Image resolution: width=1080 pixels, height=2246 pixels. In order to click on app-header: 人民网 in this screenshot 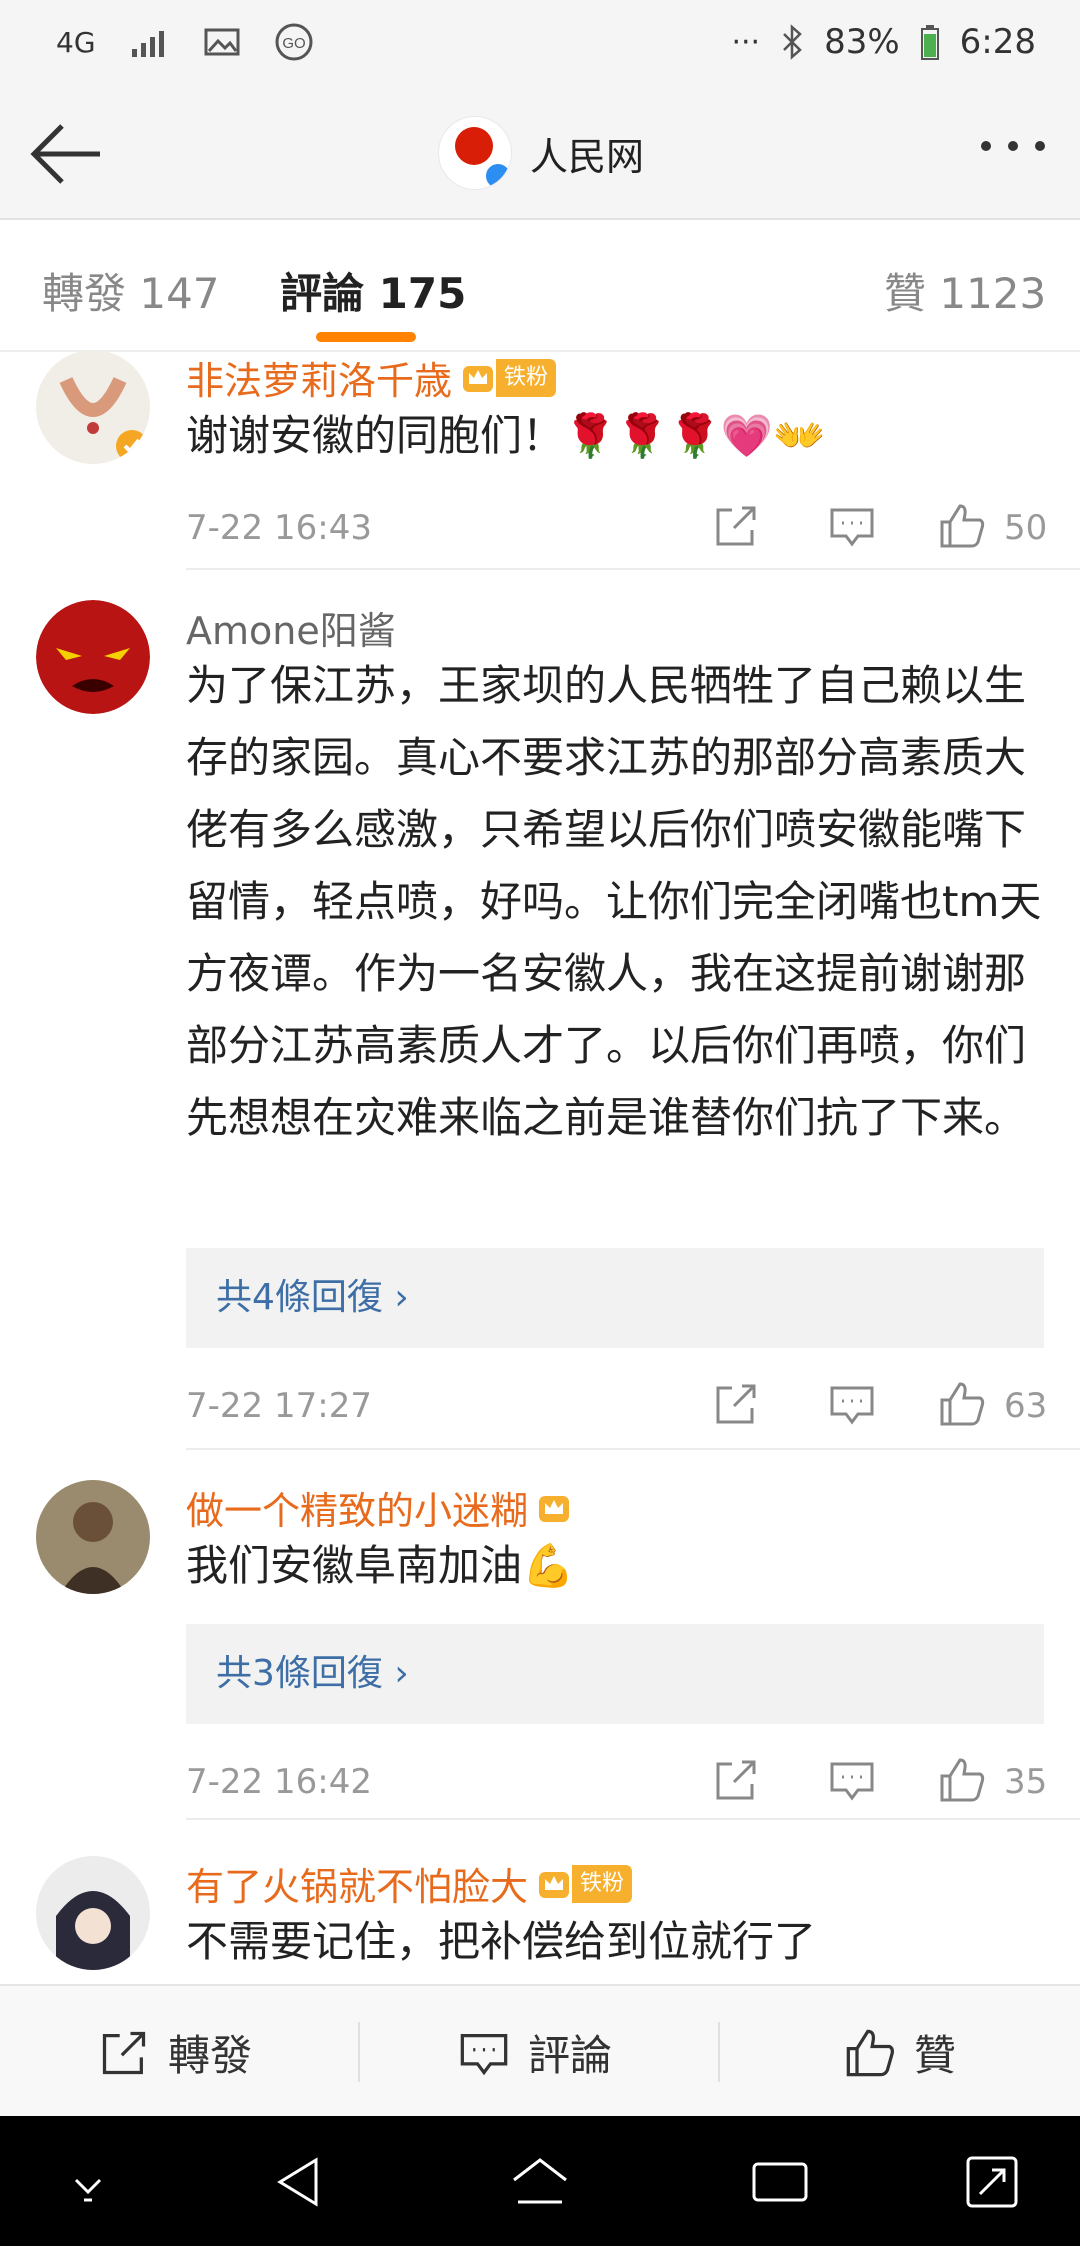, I will do `click(540, 155)`.